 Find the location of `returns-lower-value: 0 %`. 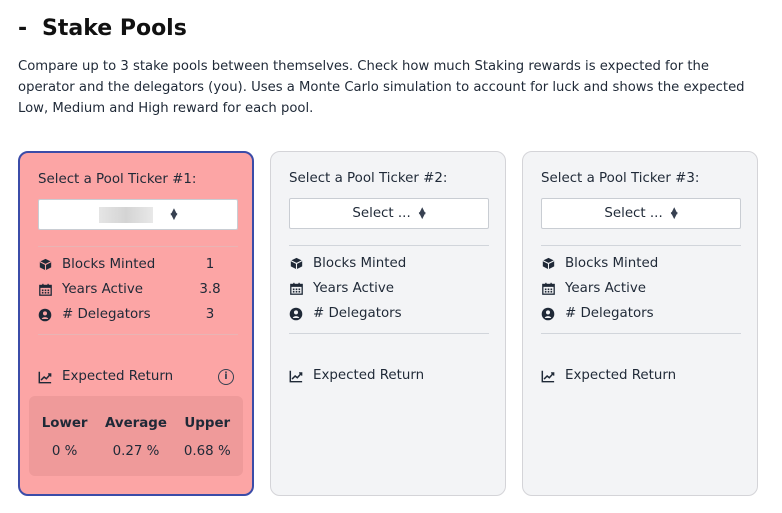

returns-lower-value: 0 % is located at coordinates (64, 451).